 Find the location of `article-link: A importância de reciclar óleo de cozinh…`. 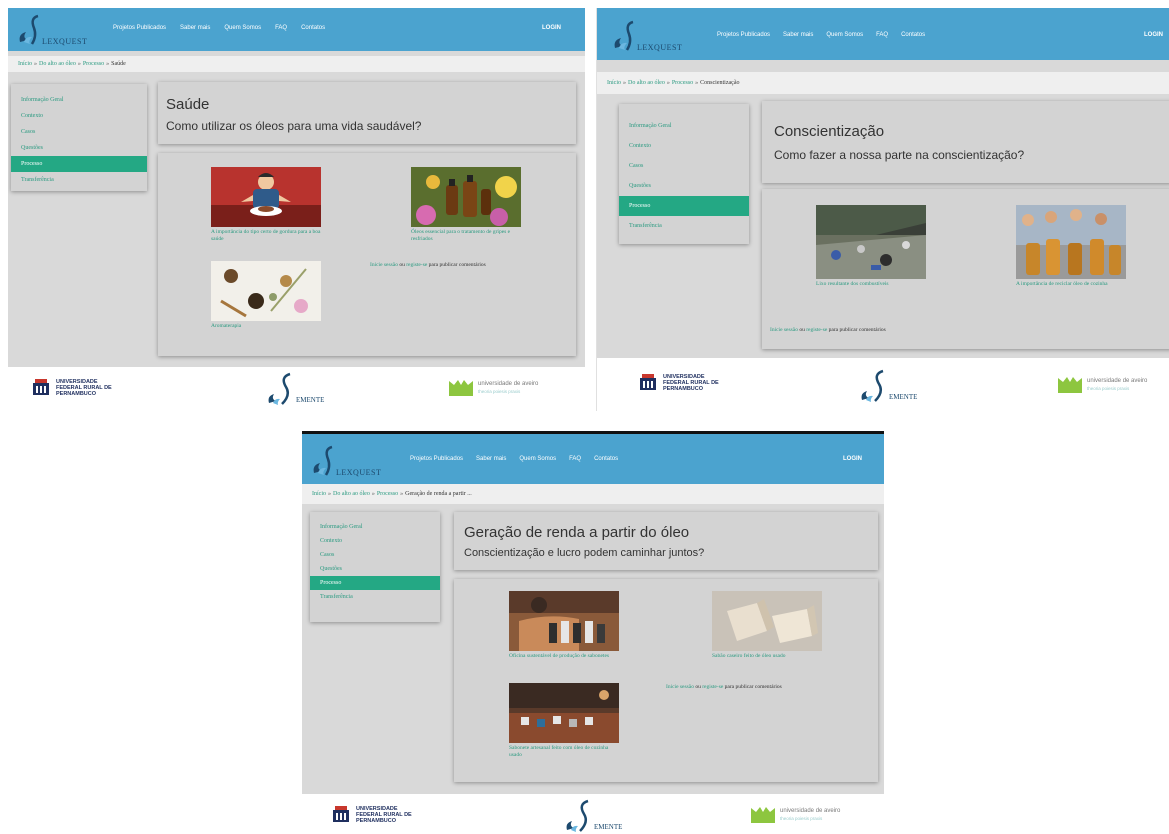

article-link: A importância de reciclar óleo de cozinh… is located at coordinates (1072, 284).